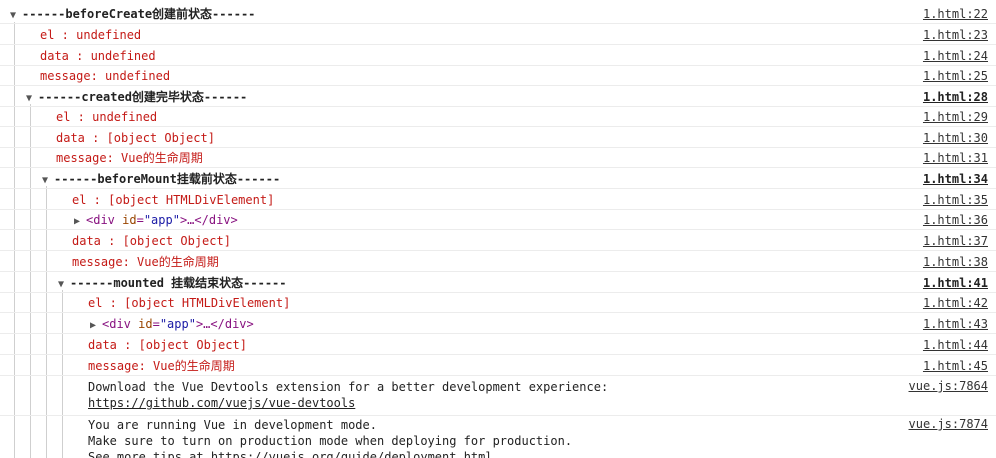 This screenshot has width=996, height=458. I want to click on source-link: vue.js:7864, so click(948, 386).